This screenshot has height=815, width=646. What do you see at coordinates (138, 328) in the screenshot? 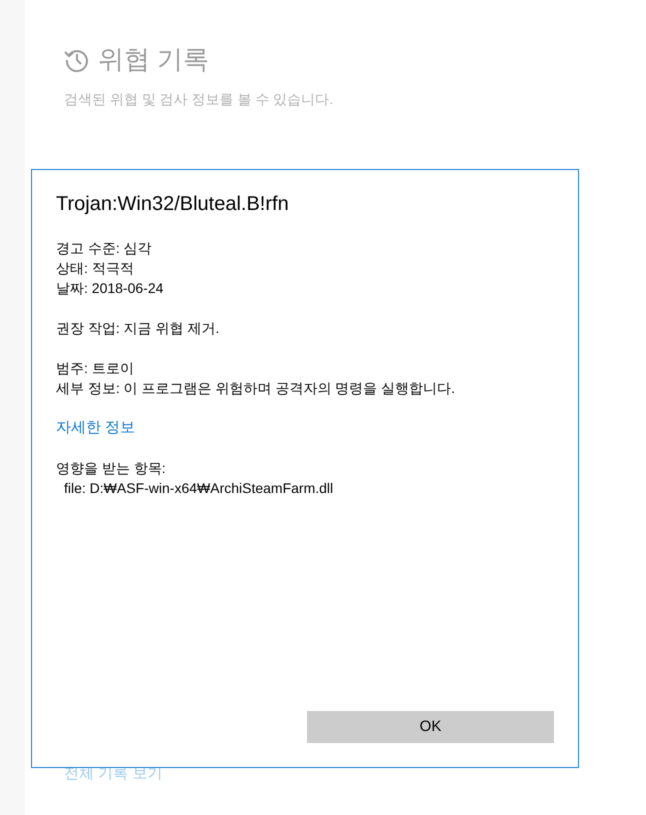
I see `detail-line: 권장 작업: 지금 위협 제거.` at bounding box center [138, 328].